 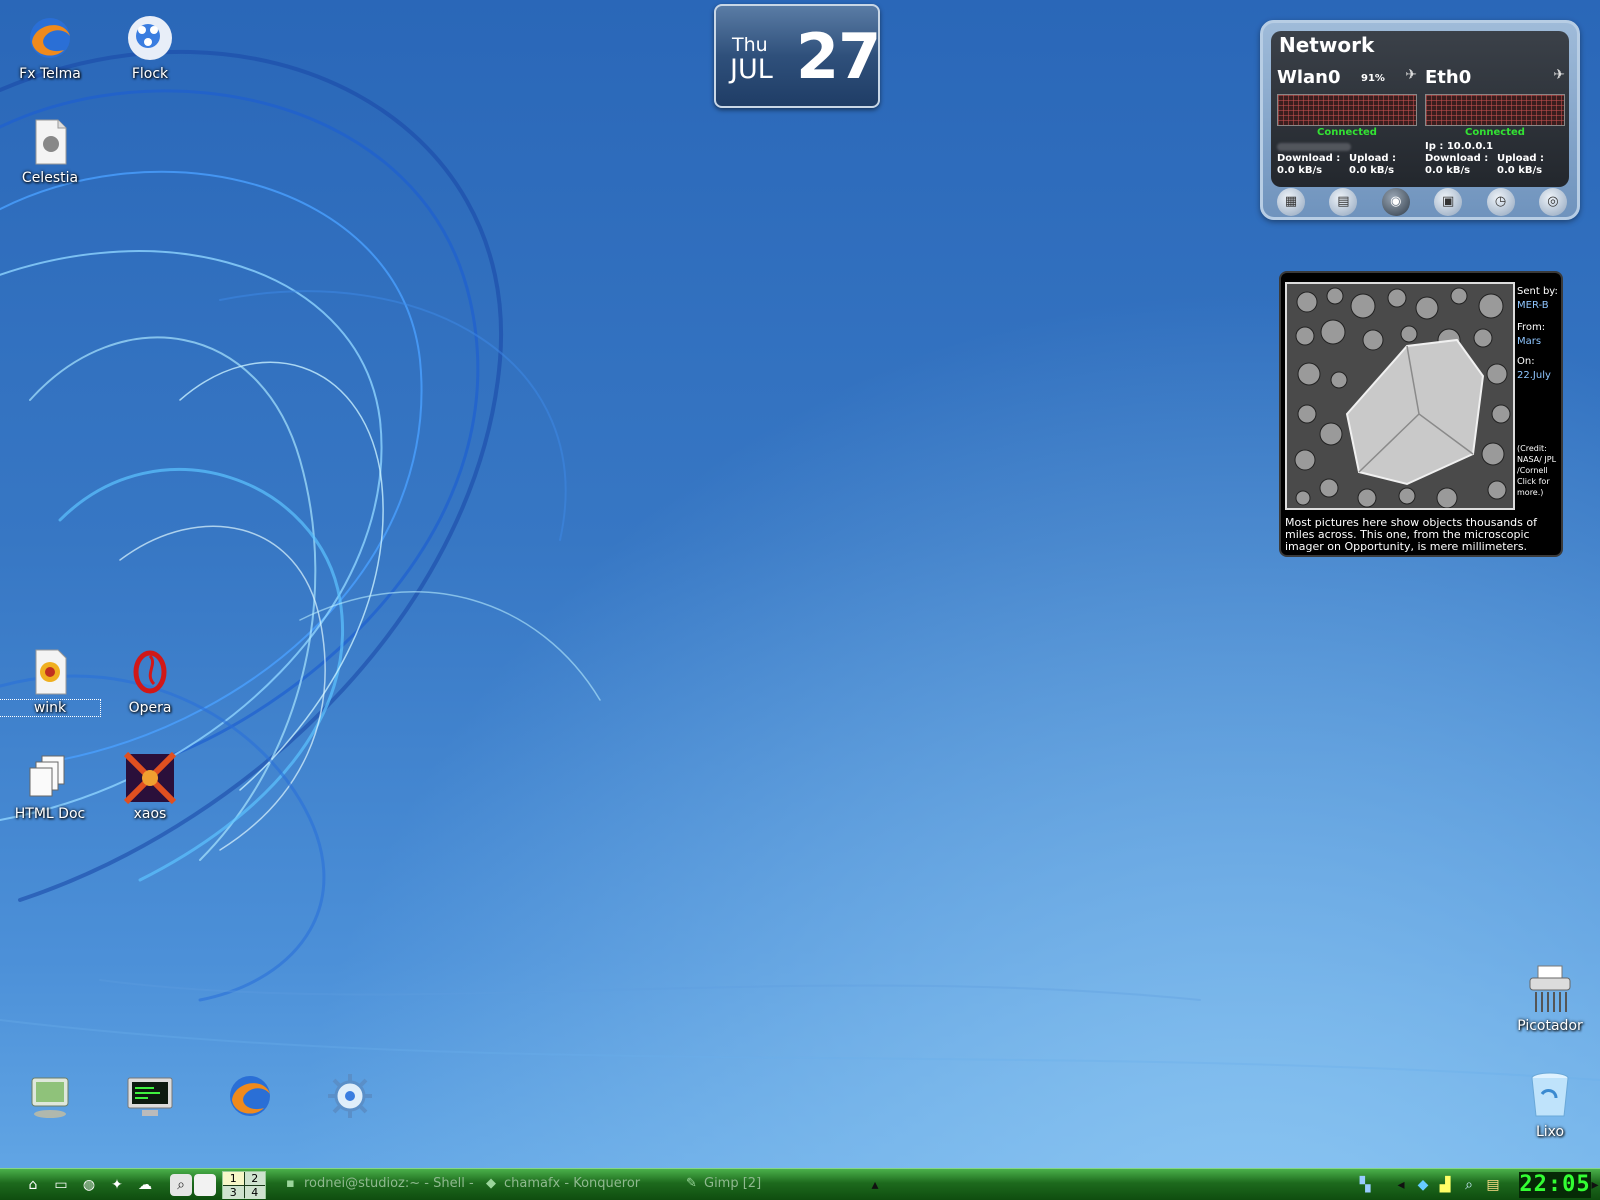 What do you see at coordinates (1448, 202) in the screenshot?
I see `cpu-icon: ▣` at bounding box center [1448, 202].